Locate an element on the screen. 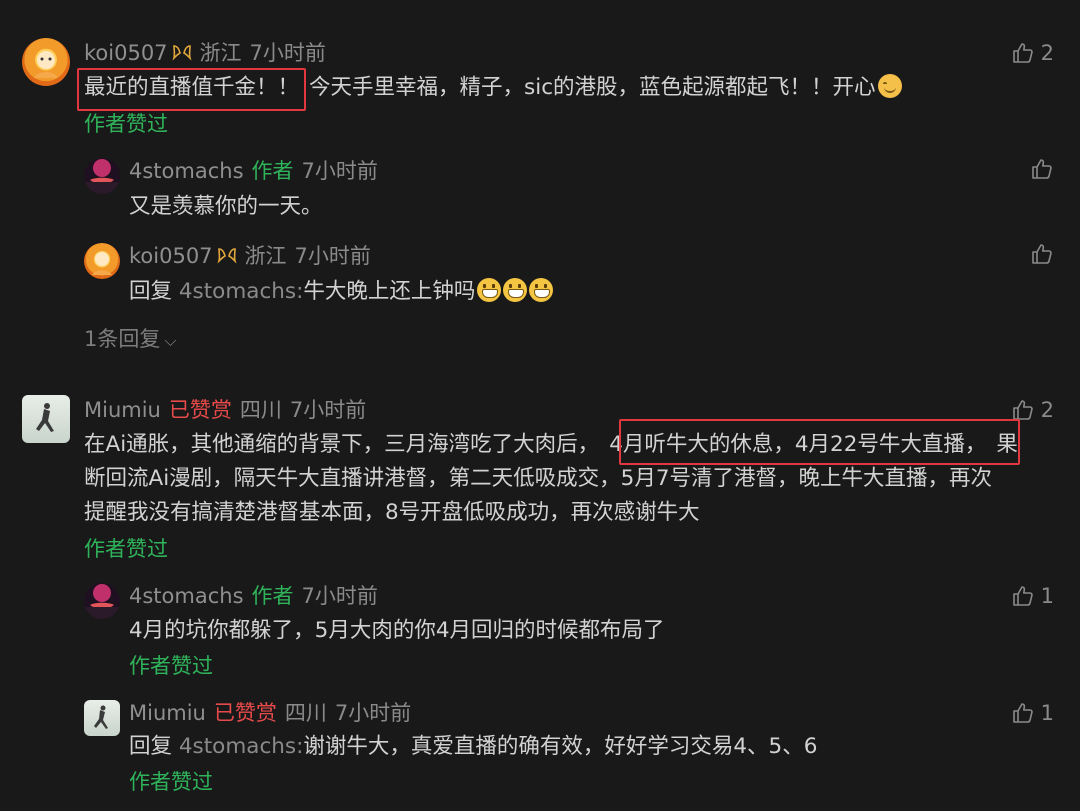 This screenshot has width=1080, height=811. reply-text: 回复 4stomachs:谢谢牛大，真爱直播的确有效，好好学习交易4、5、6 is located at coordinates (473, 747).